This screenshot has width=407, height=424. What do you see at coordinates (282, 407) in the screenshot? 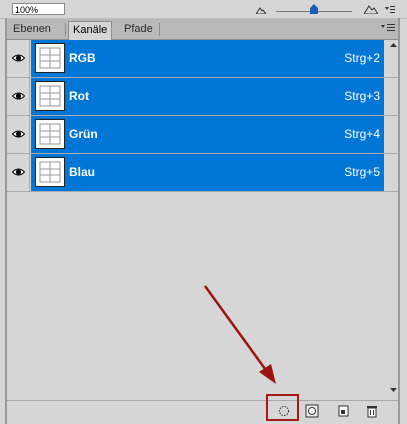
I see `highlight-box` at bounding box center [282, 407].